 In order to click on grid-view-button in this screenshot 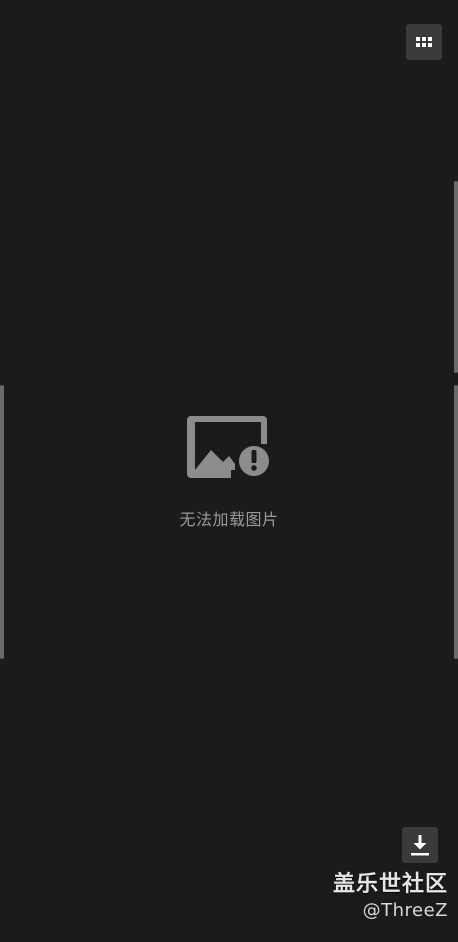, I will do `click(424, 42)`.